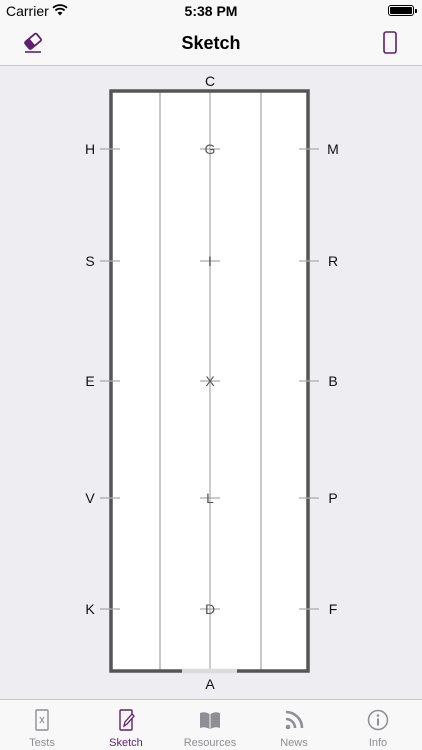 The width and height of the screenshot is (422, 750). Describe the element at coordinates (210, 149) in the screenshot. I see `marker-center: G` at that location.